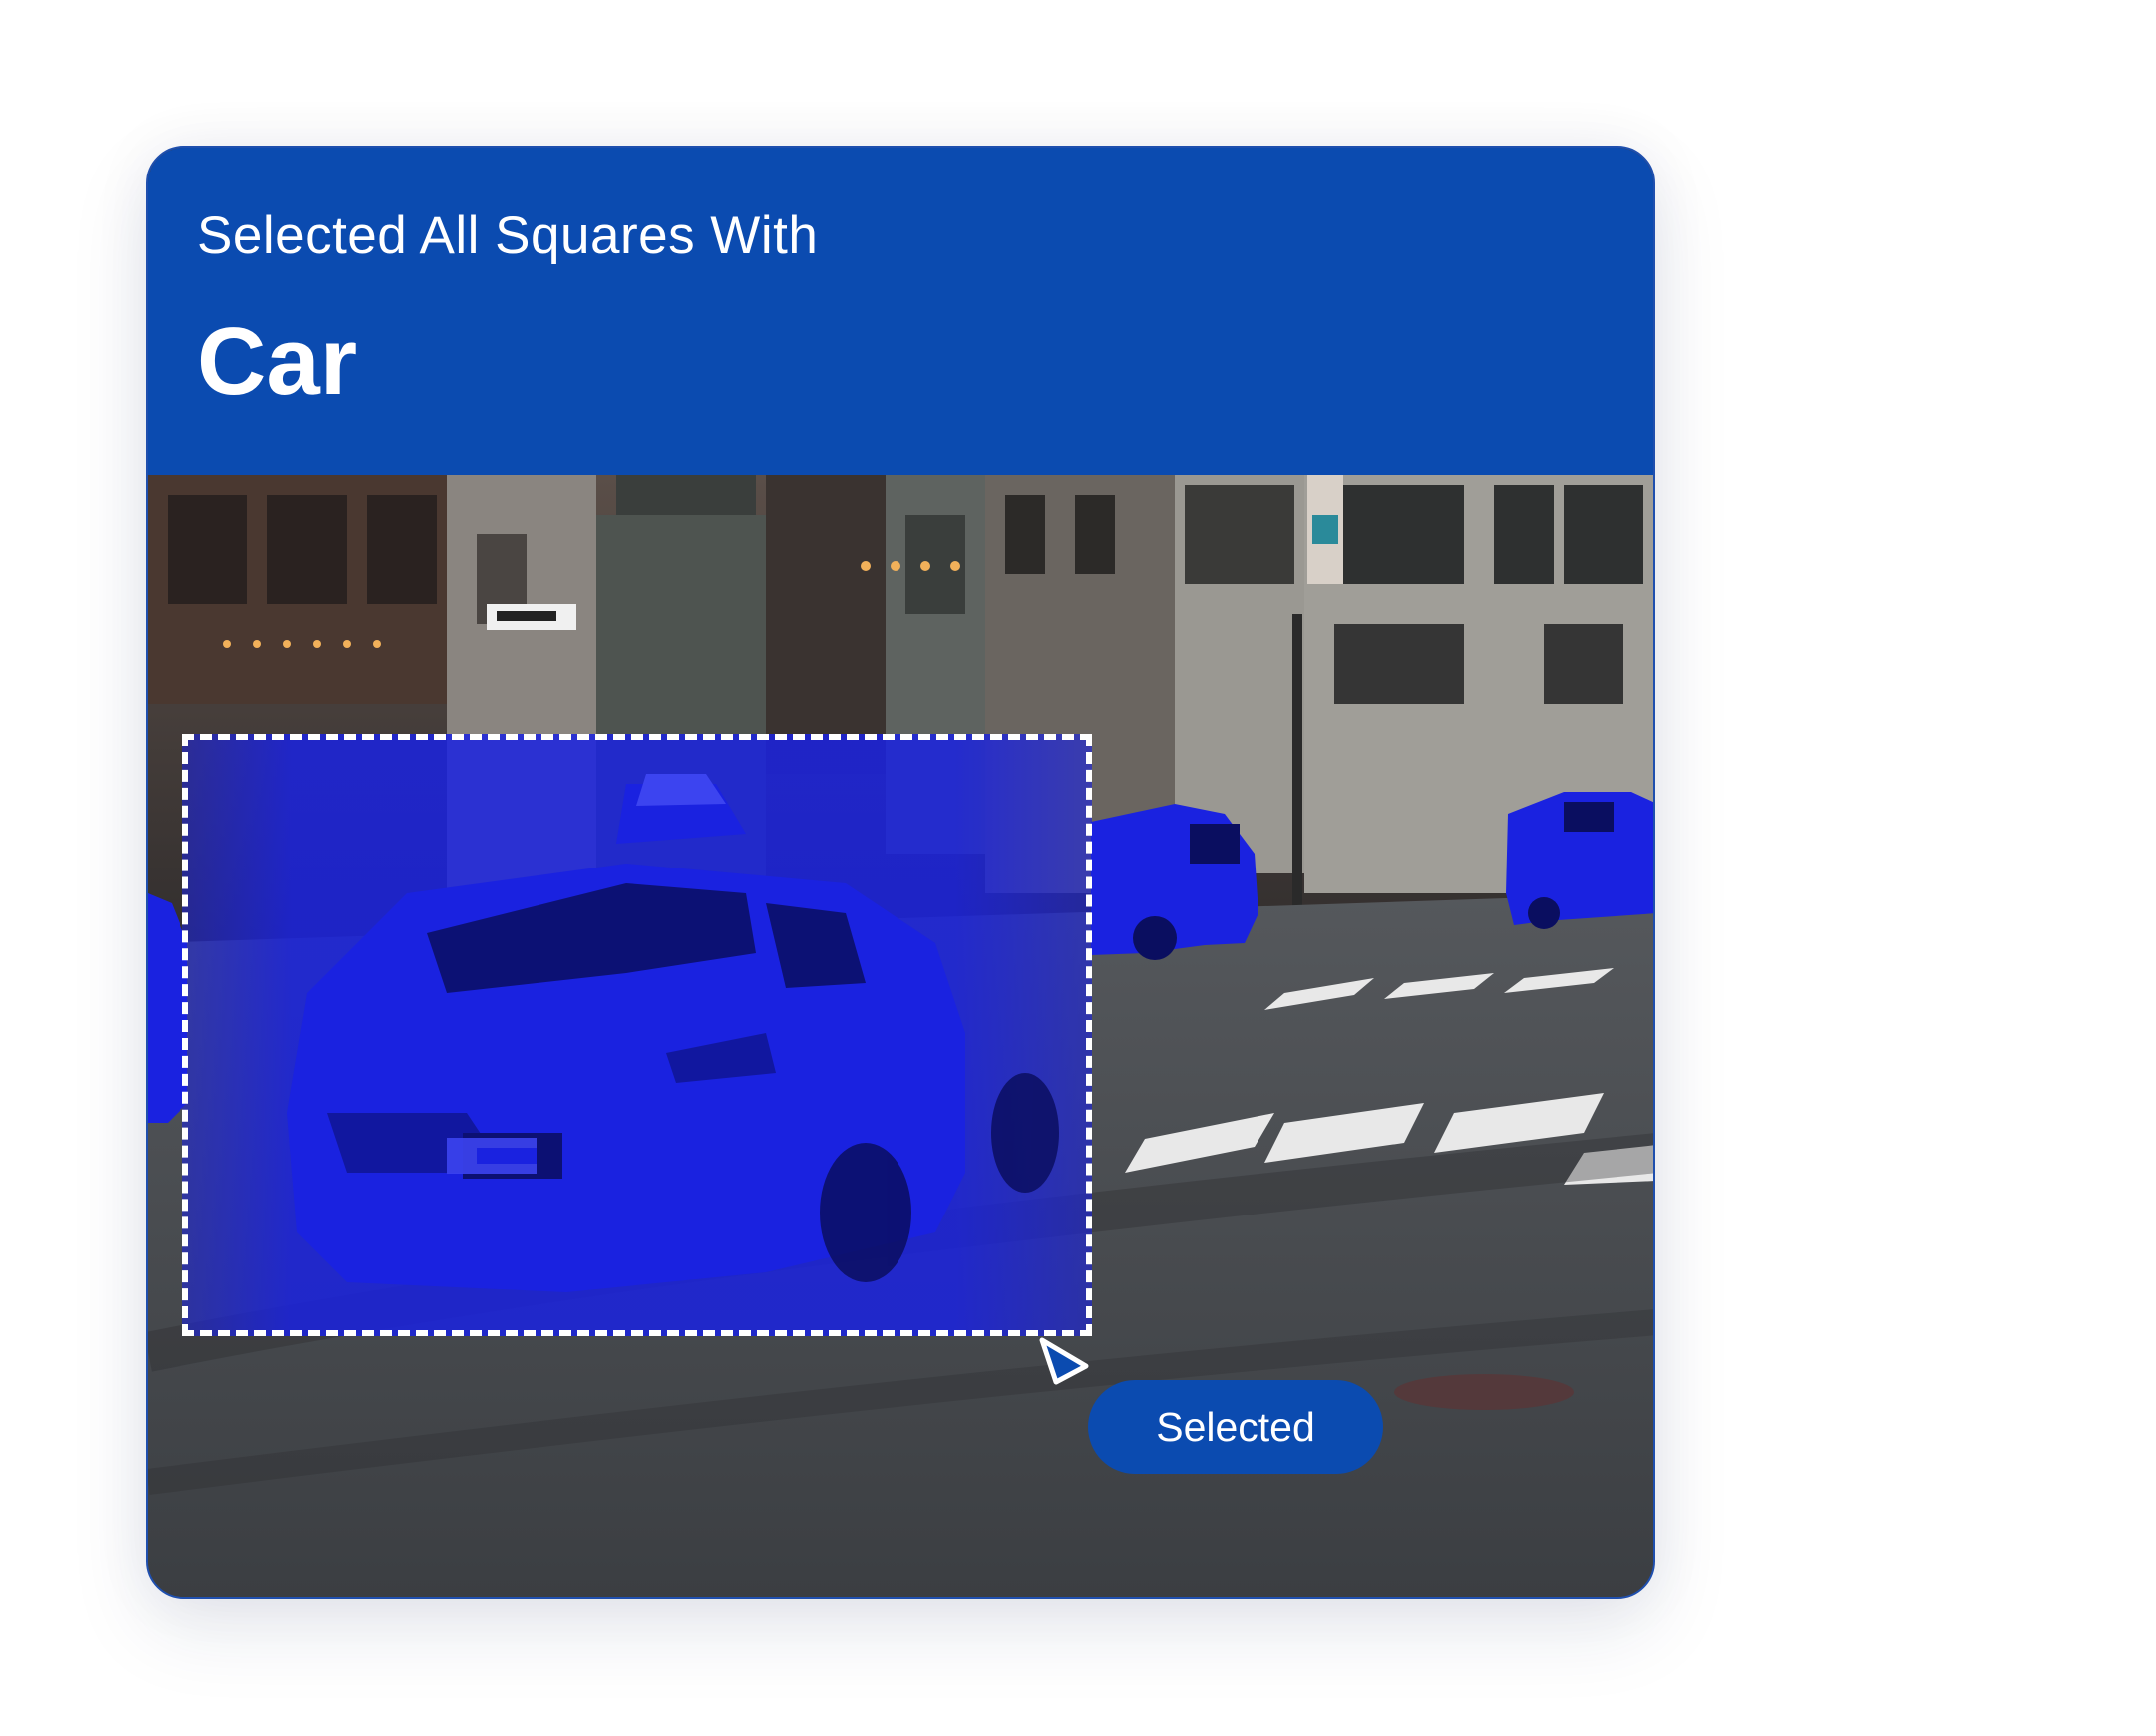  Describe the element at coordinates (277, 361) in the screenshot. I see `target-object-label: Car` at that location.